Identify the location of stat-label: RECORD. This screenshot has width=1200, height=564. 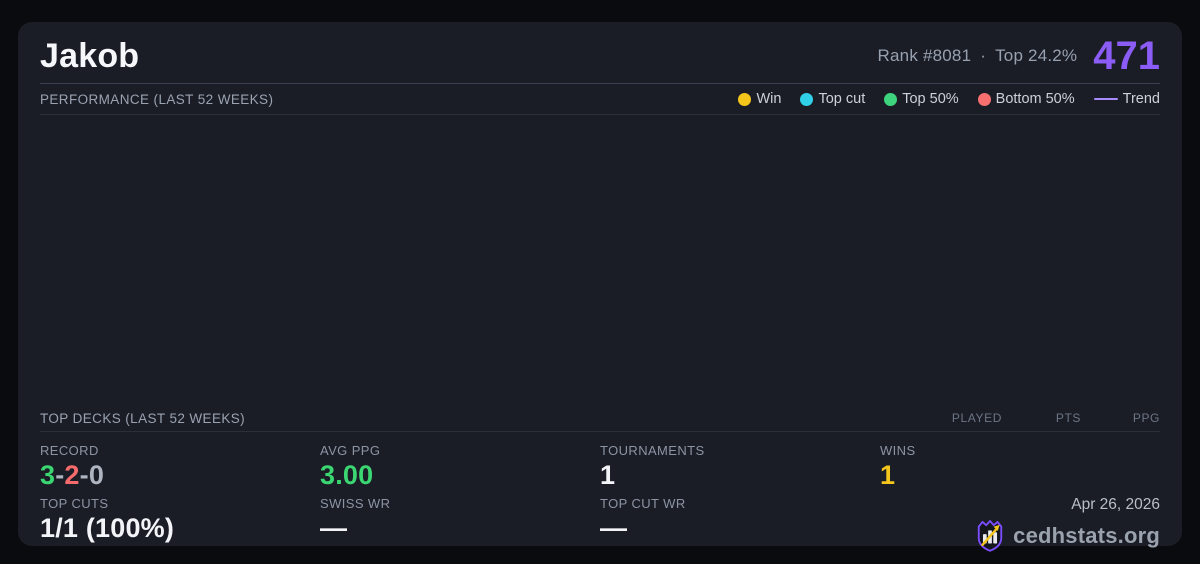
(69, 450).